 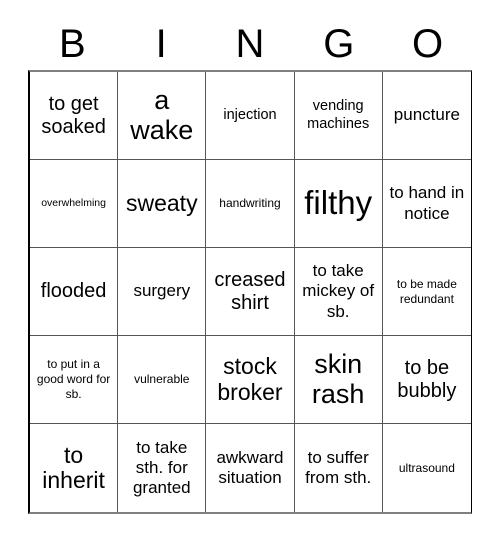 I want to click on bingo-cell-label: awkward situation, so click(x=250, y=467).